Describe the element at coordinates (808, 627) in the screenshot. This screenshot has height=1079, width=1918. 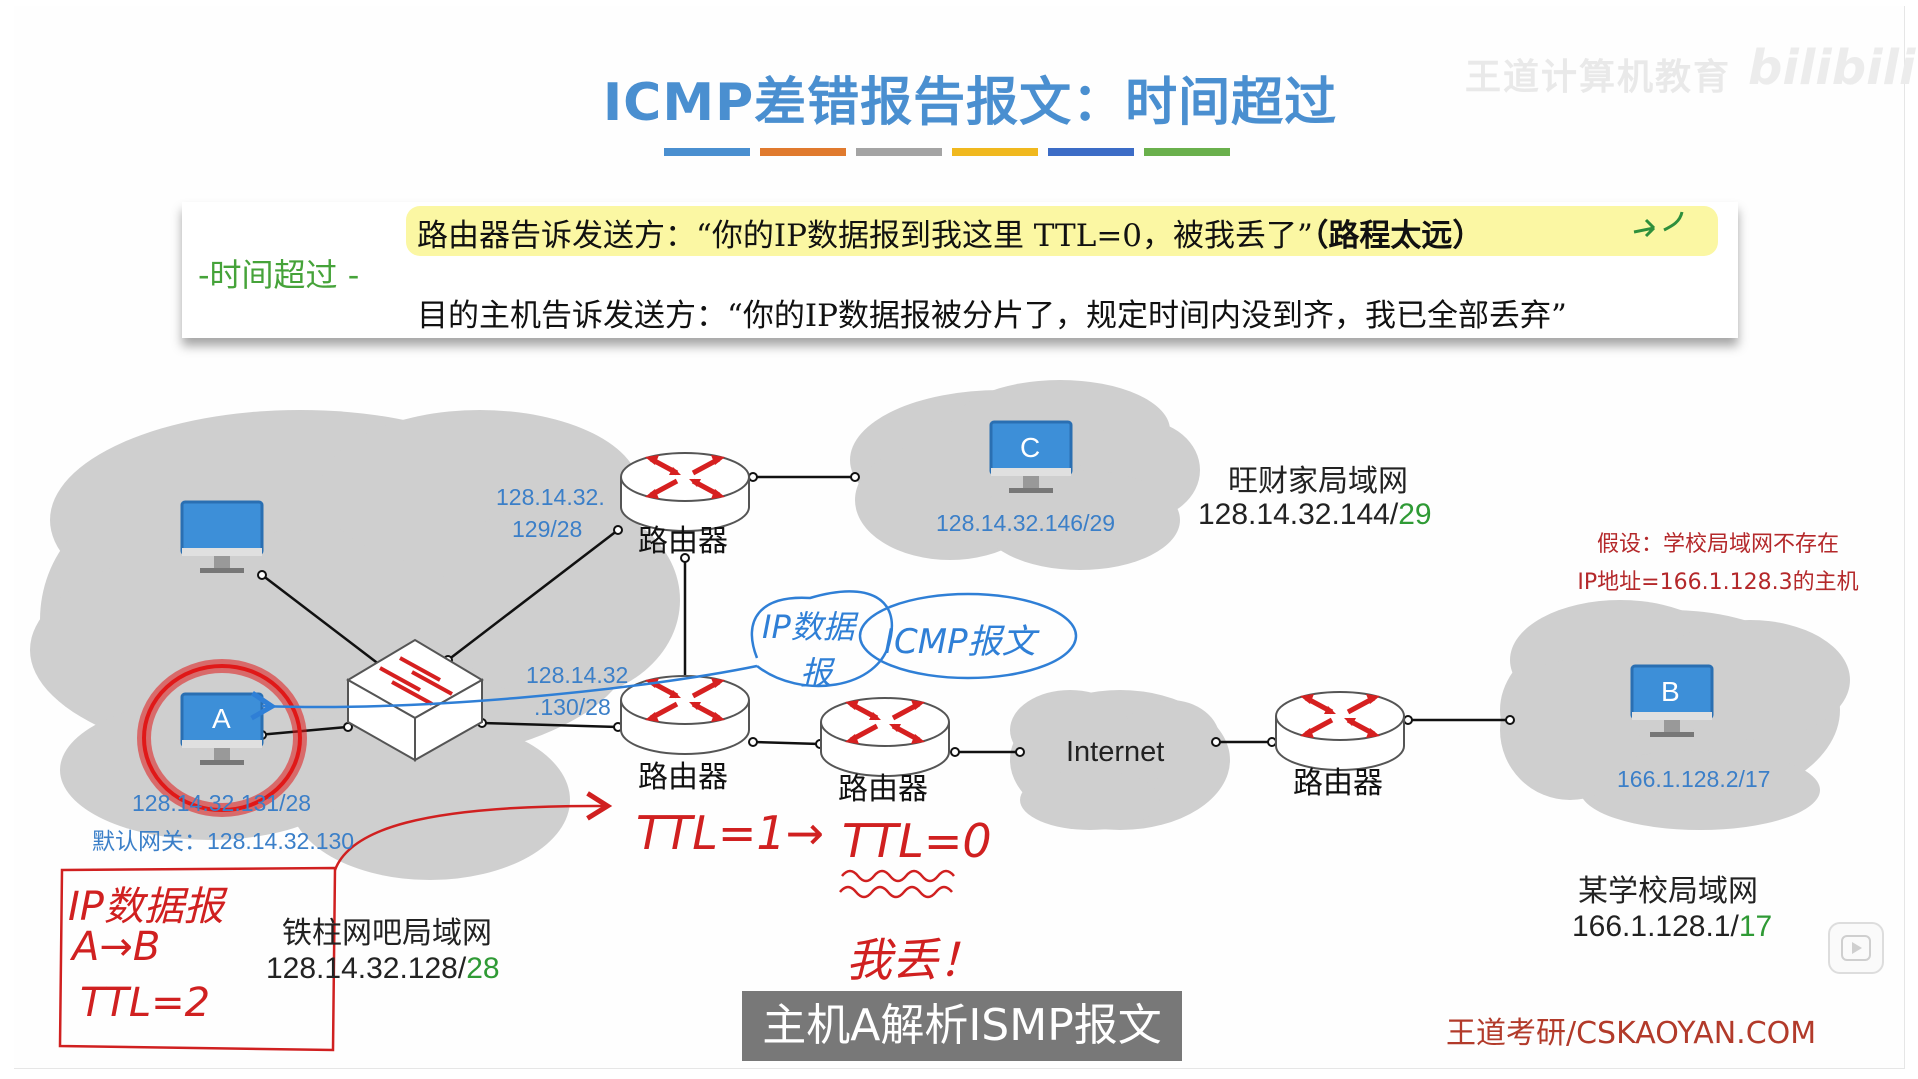
I see `bubble-ip-datagram: IP数据` at that location.